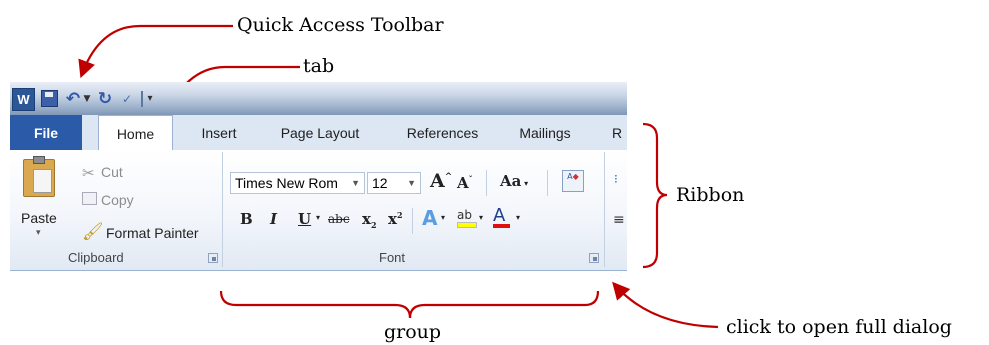 The width and height of the screenshot is (989, 345). What do you see at coordinates (318, 98) in the screenshot?
I see `quick-access-toolbar: W ↶ ▼ ↻ ✓ ▾` at bounding box center [318, 98].